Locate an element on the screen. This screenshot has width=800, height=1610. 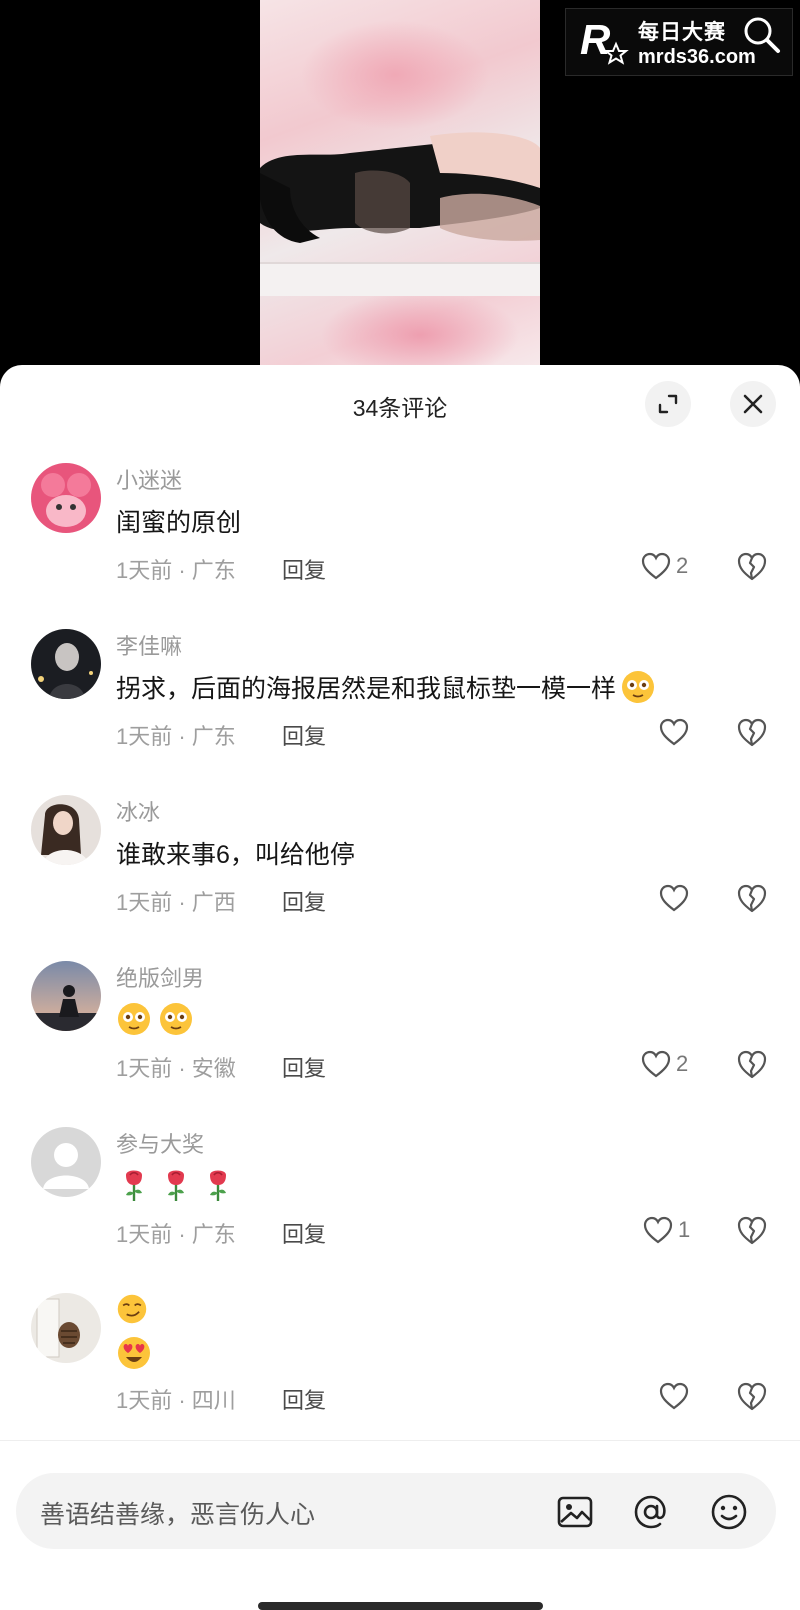
close-button is located at coordinates (753, 404).